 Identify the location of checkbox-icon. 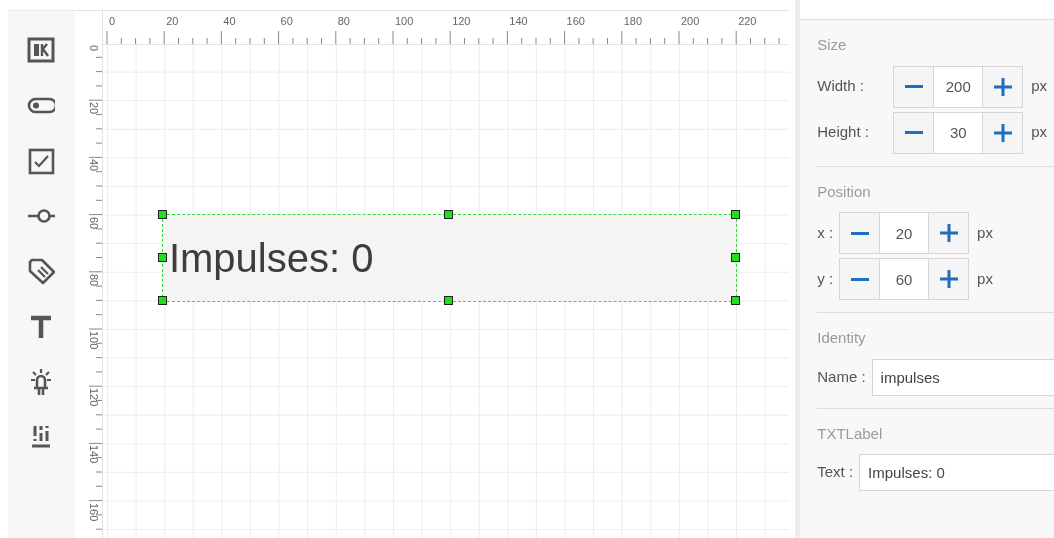
(41, 161).